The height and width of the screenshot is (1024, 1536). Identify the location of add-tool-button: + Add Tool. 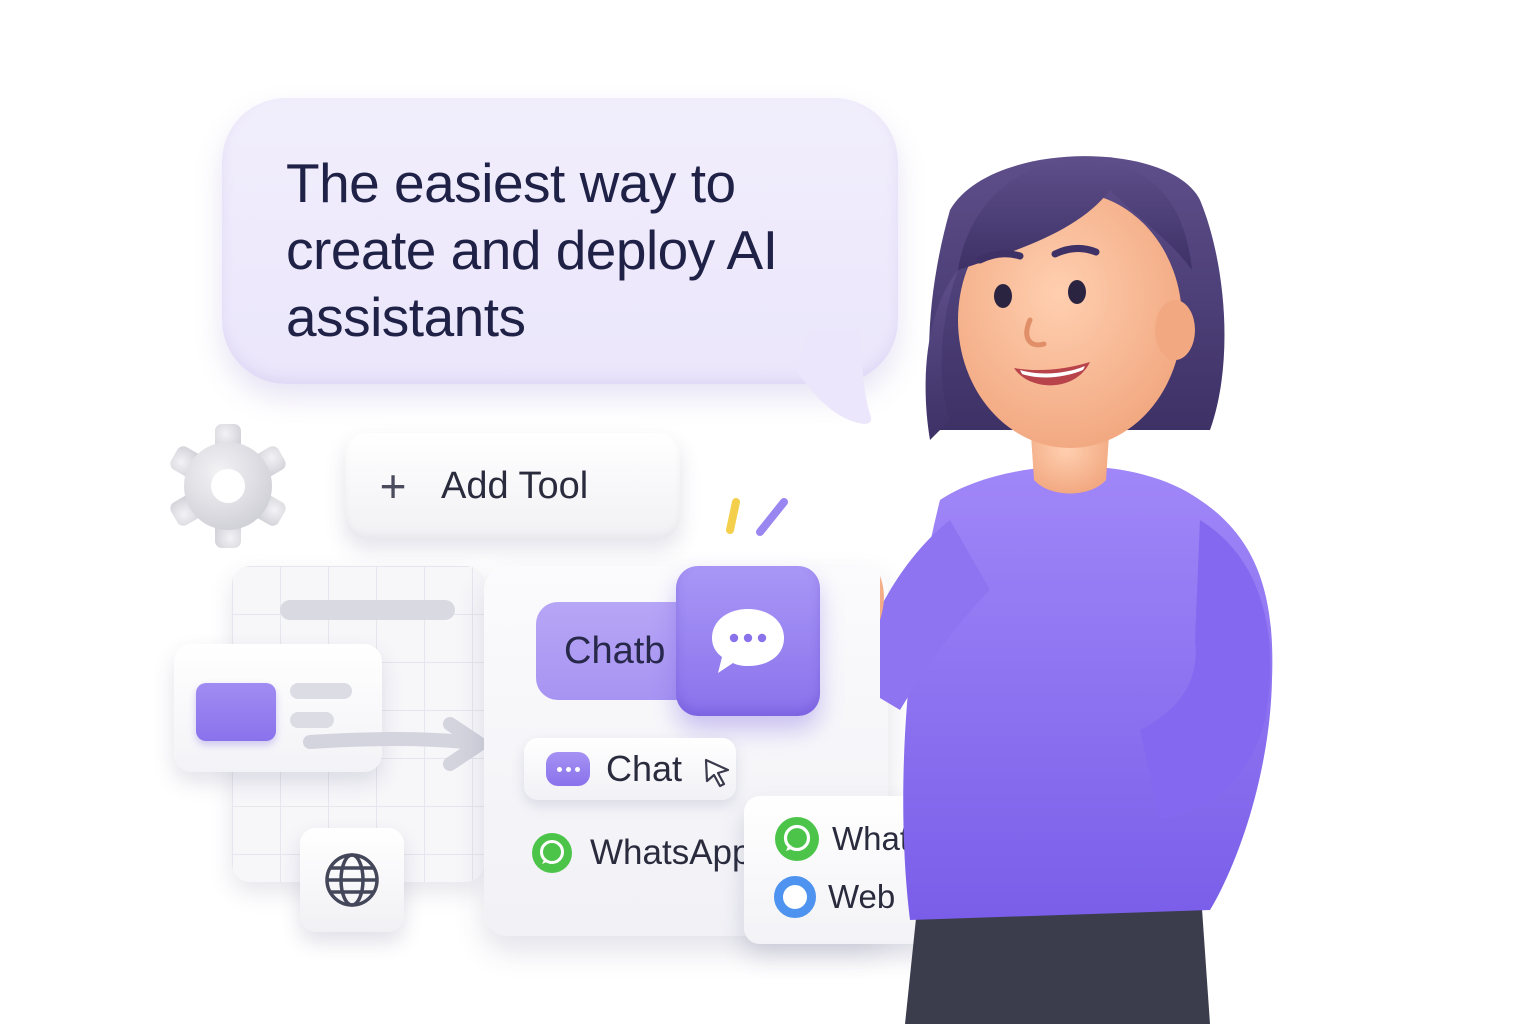
(512, 486).